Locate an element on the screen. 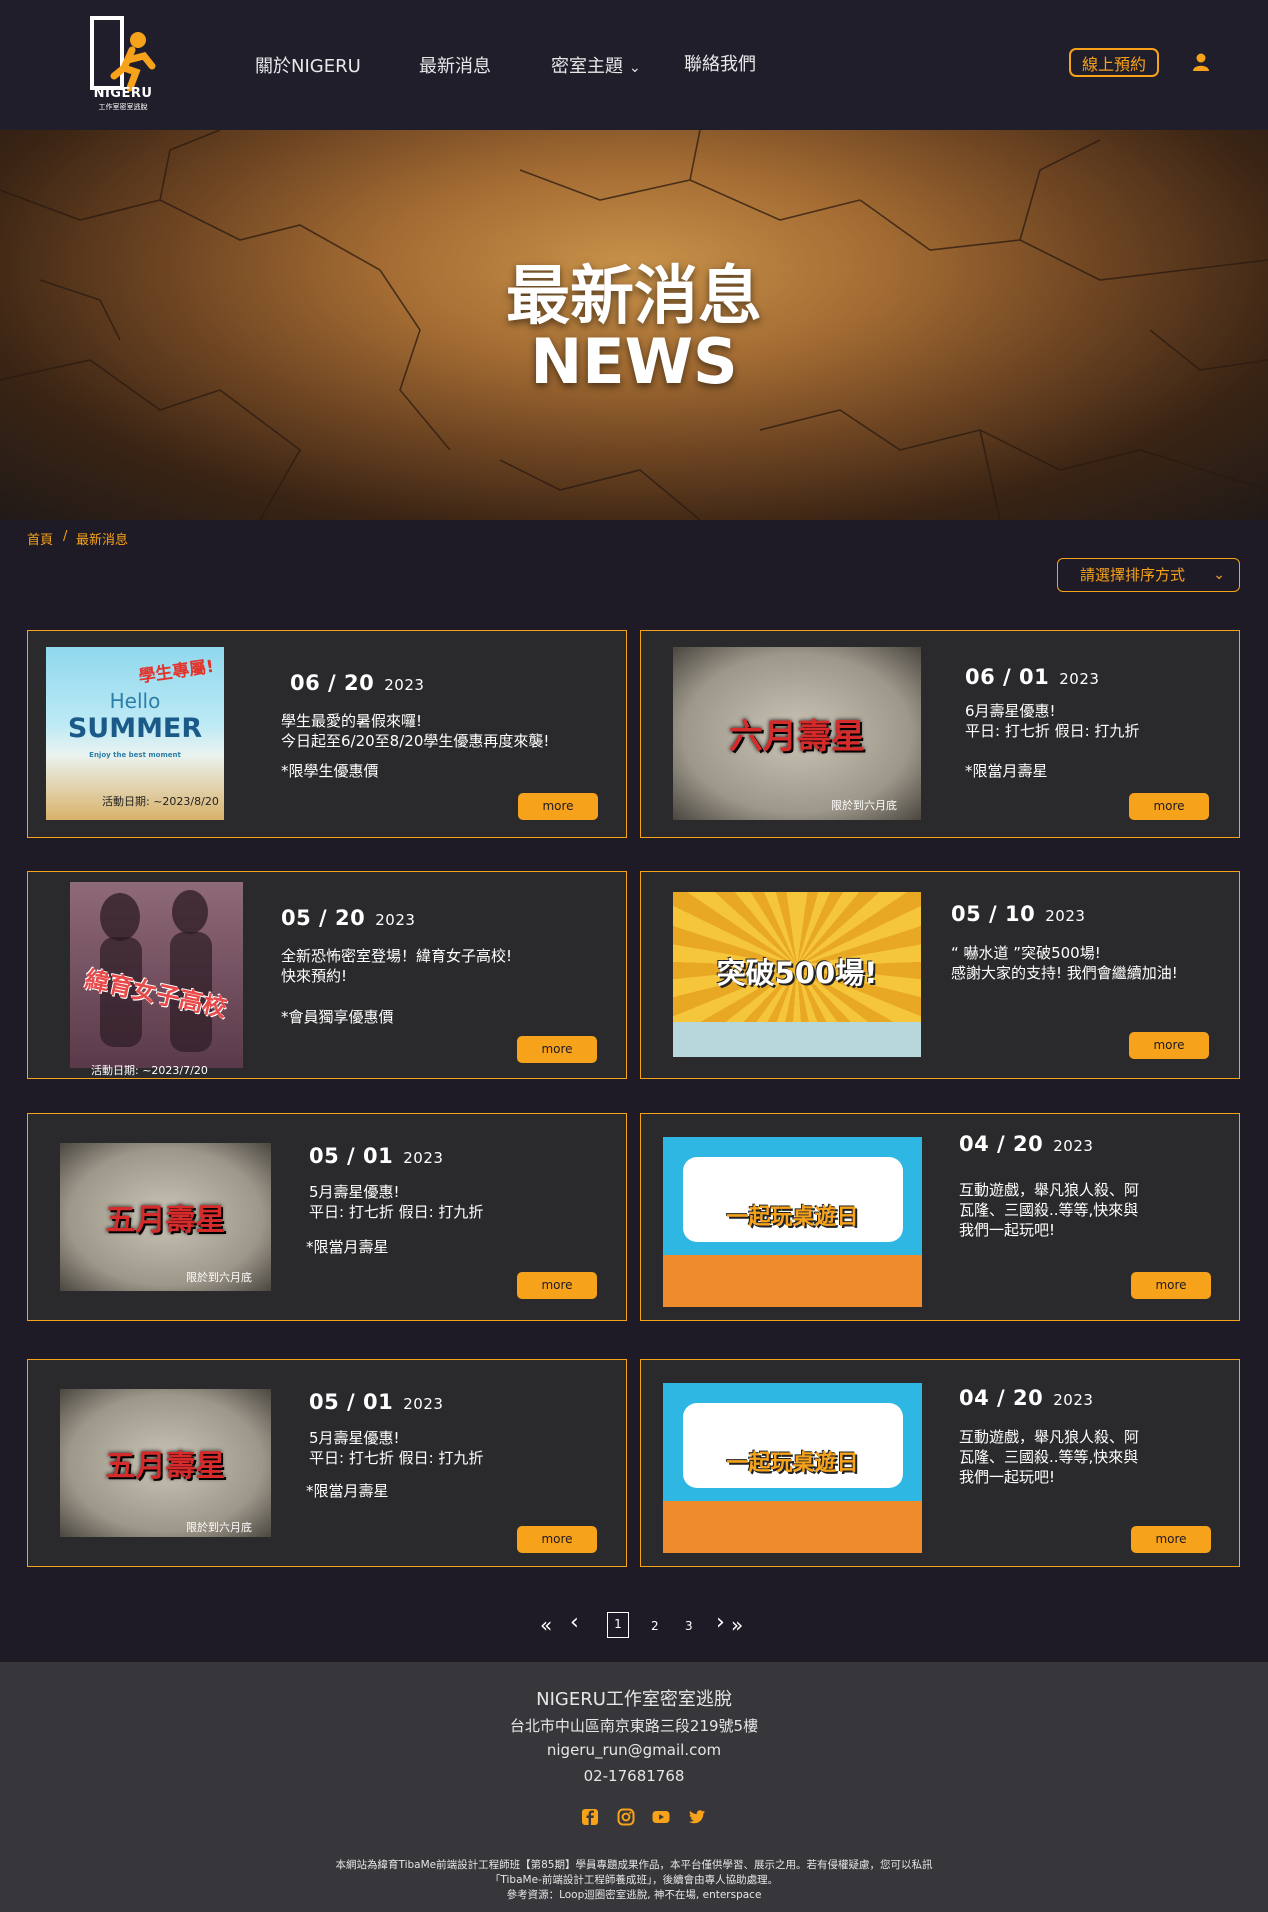  page-2: 2 is located at coordinates (655, 1626).